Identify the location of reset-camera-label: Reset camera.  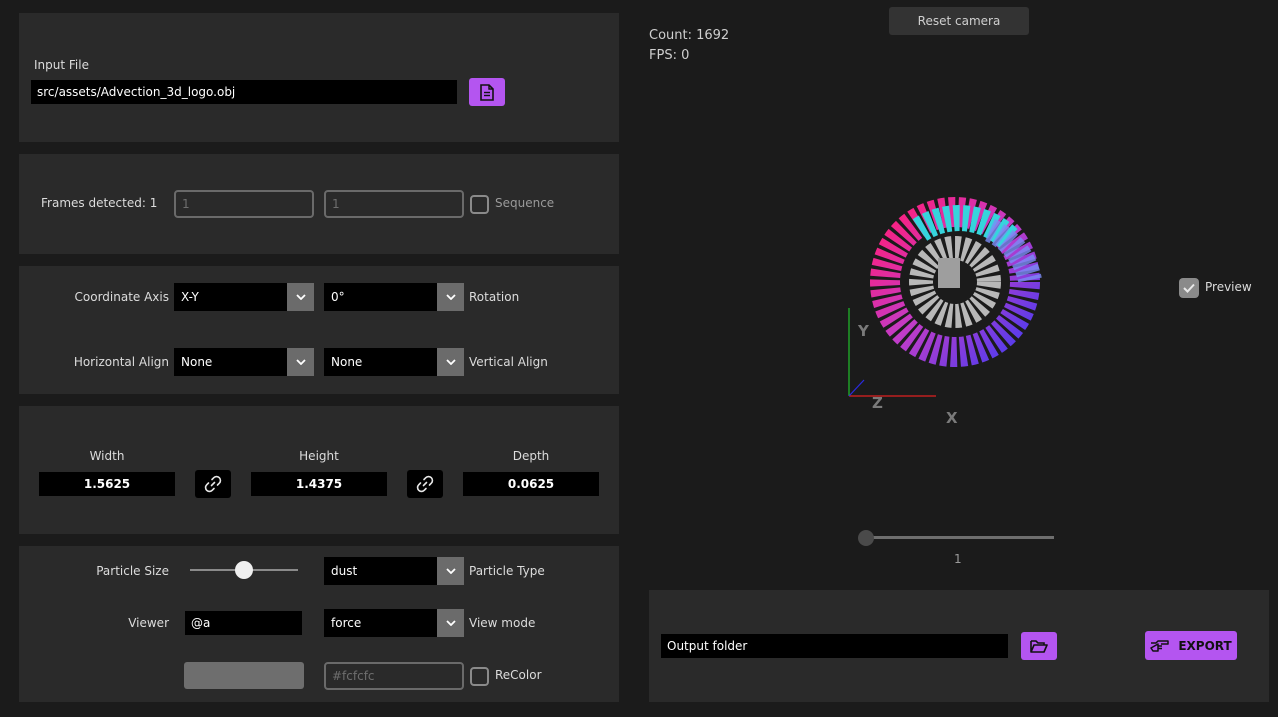
(959, 21).